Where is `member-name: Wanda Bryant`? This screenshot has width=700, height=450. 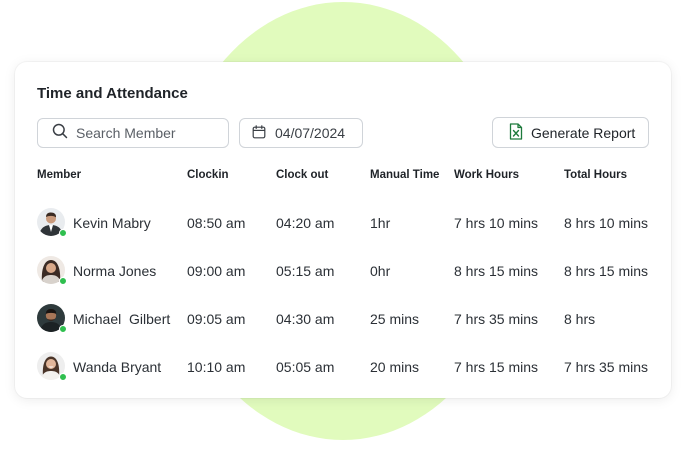 member-name: Wanda Bryant is located at coordinates (117, 367).